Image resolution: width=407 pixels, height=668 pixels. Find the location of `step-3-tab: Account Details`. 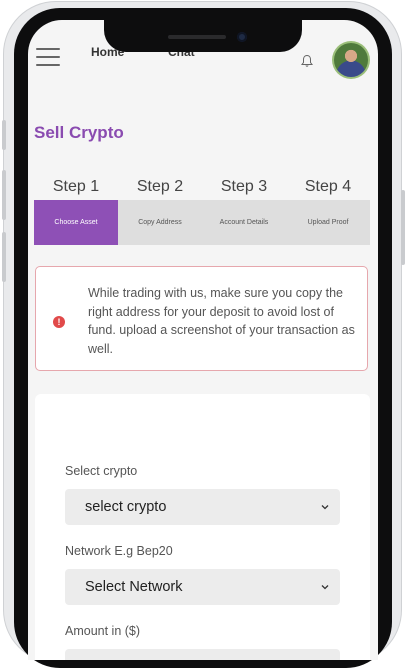

step-3-tab: Account Details is located at coordinates (244, 222).